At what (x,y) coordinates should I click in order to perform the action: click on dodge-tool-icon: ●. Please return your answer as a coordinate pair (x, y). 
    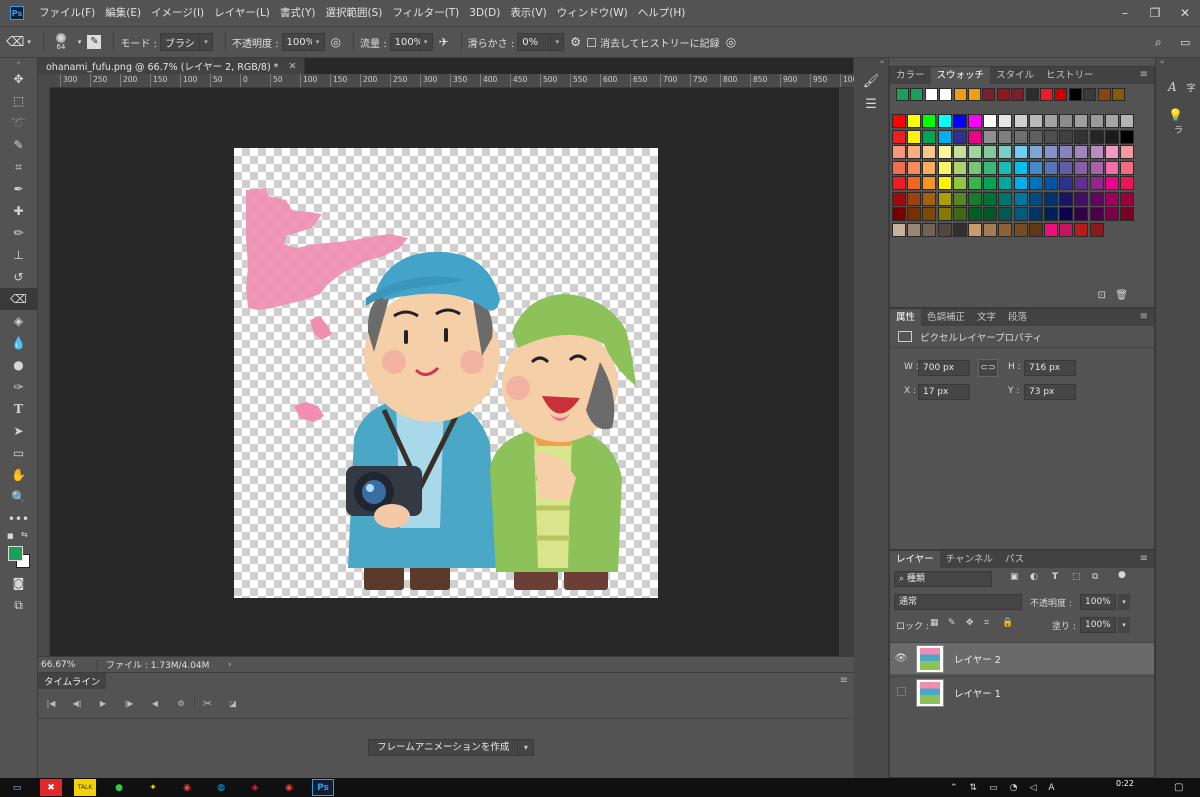
    Looking at the image, I should click on (18, 365).